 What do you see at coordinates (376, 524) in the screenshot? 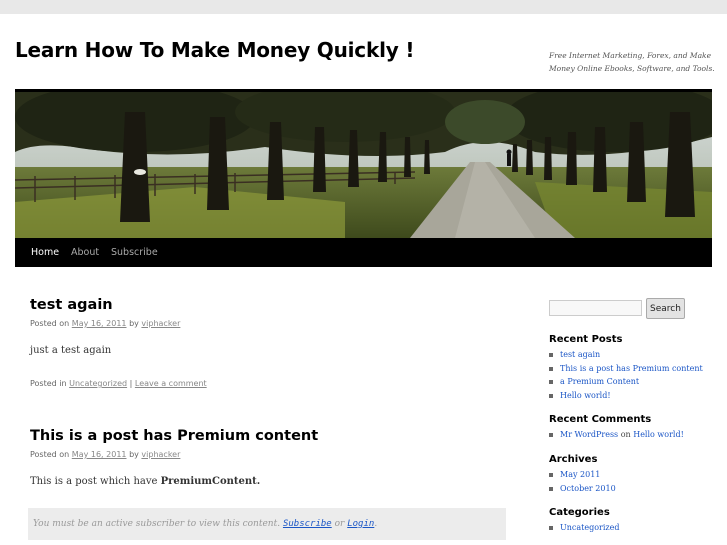
I see `notice-period: .` at bounding box center [376, 524].